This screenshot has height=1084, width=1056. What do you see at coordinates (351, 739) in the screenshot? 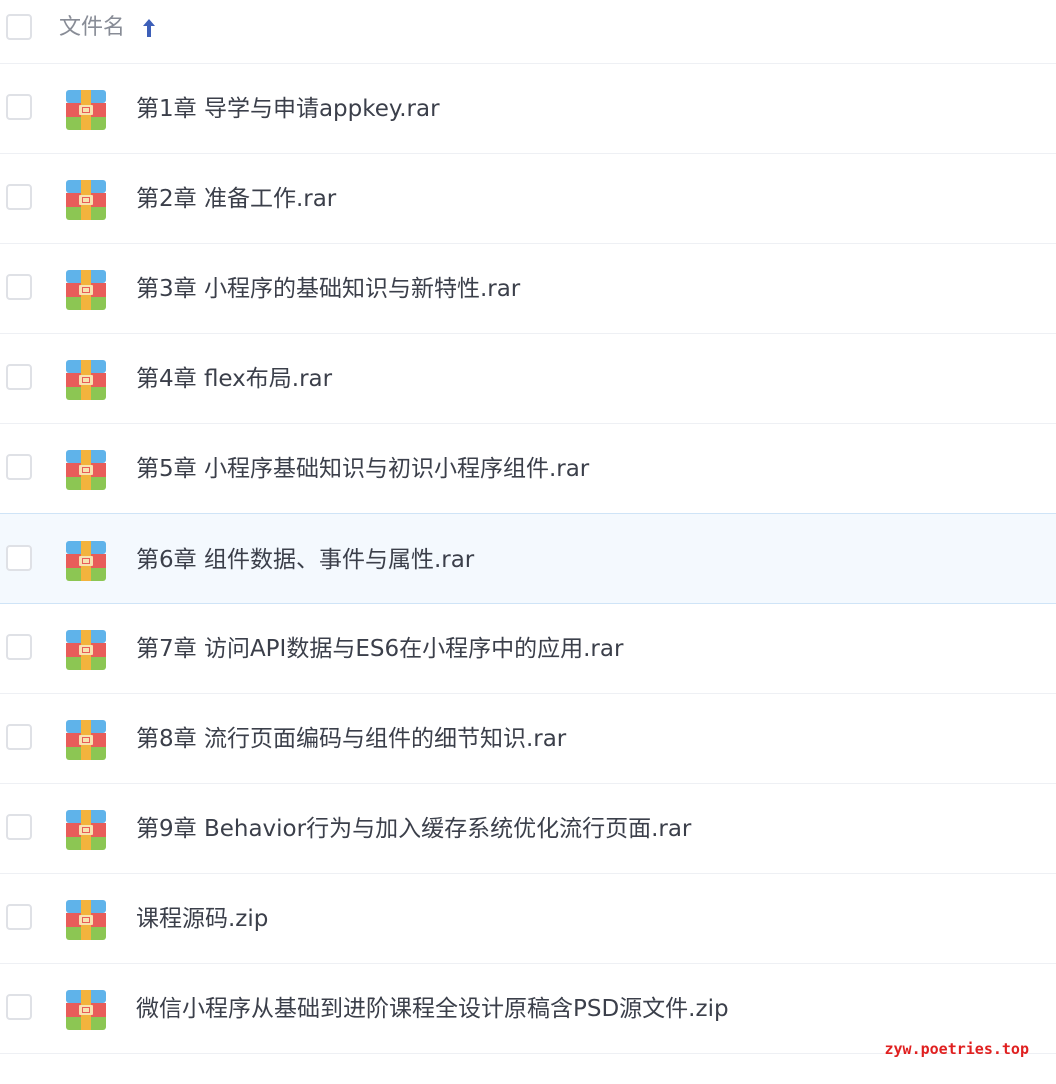
I see `file-name: 第8章 流行页面编码与组件的细节知识.rar` at bounding box center [351, 739].